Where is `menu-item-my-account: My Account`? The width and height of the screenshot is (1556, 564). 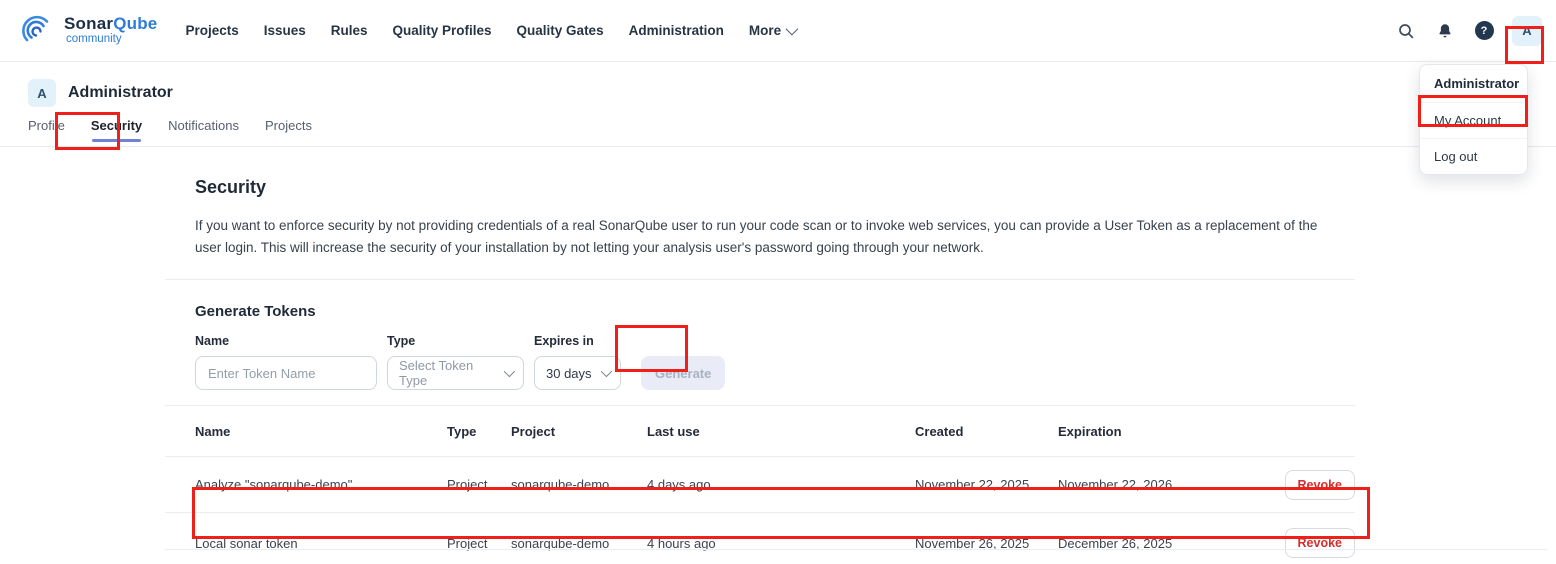 menu-item-my-account: My Account is located at coordinates (1473, 120).